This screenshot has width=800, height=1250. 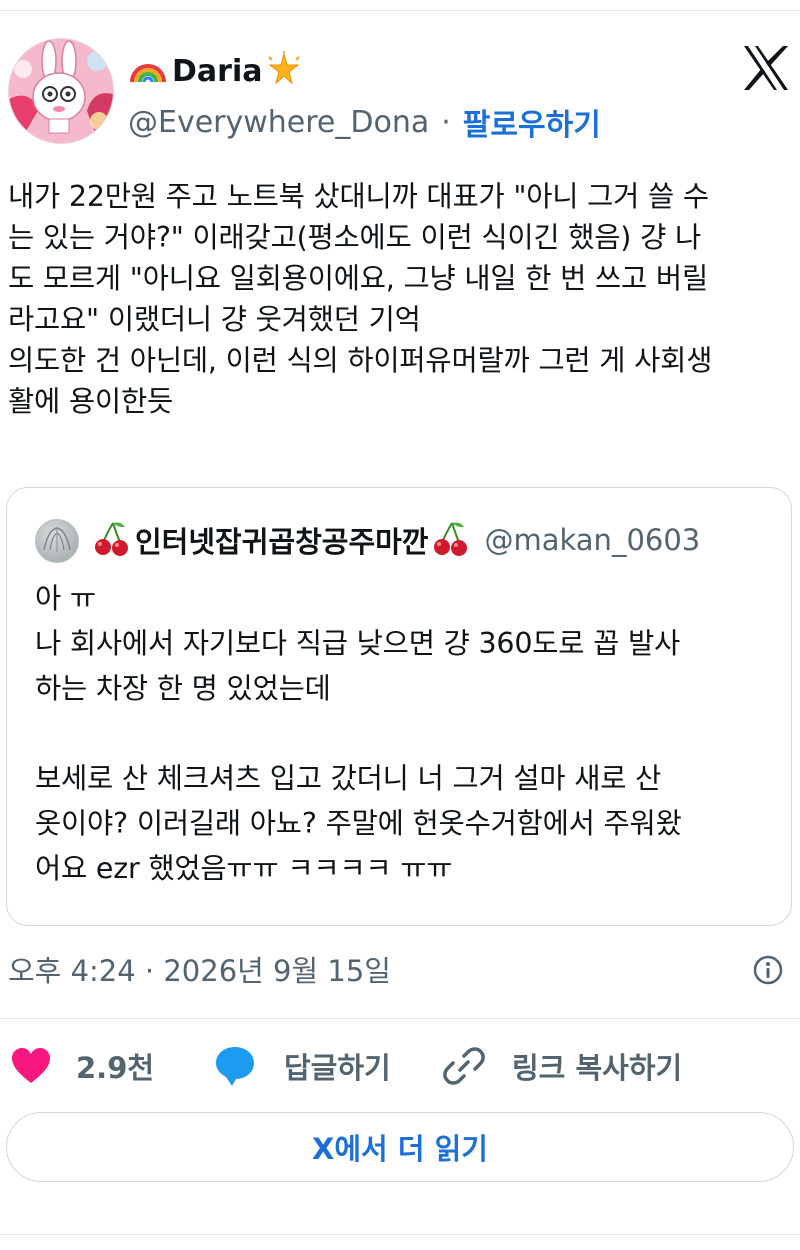 What do you see at coordinates (235, 1066) in the screenshot?
I see `speech-bubble-icon` at bounding box center [235, 1066].